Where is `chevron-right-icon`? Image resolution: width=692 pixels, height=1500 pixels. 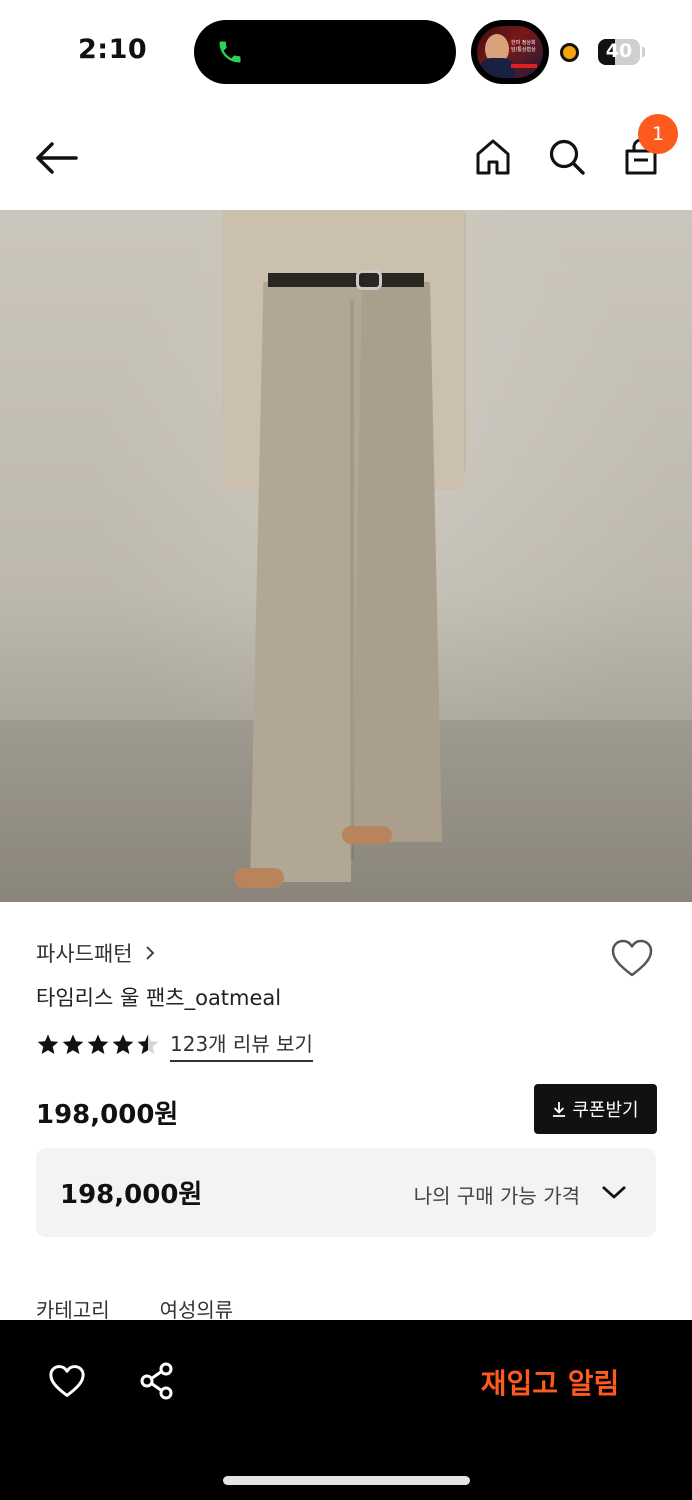 chevron-right-icon is located at coordinates (149, 953).